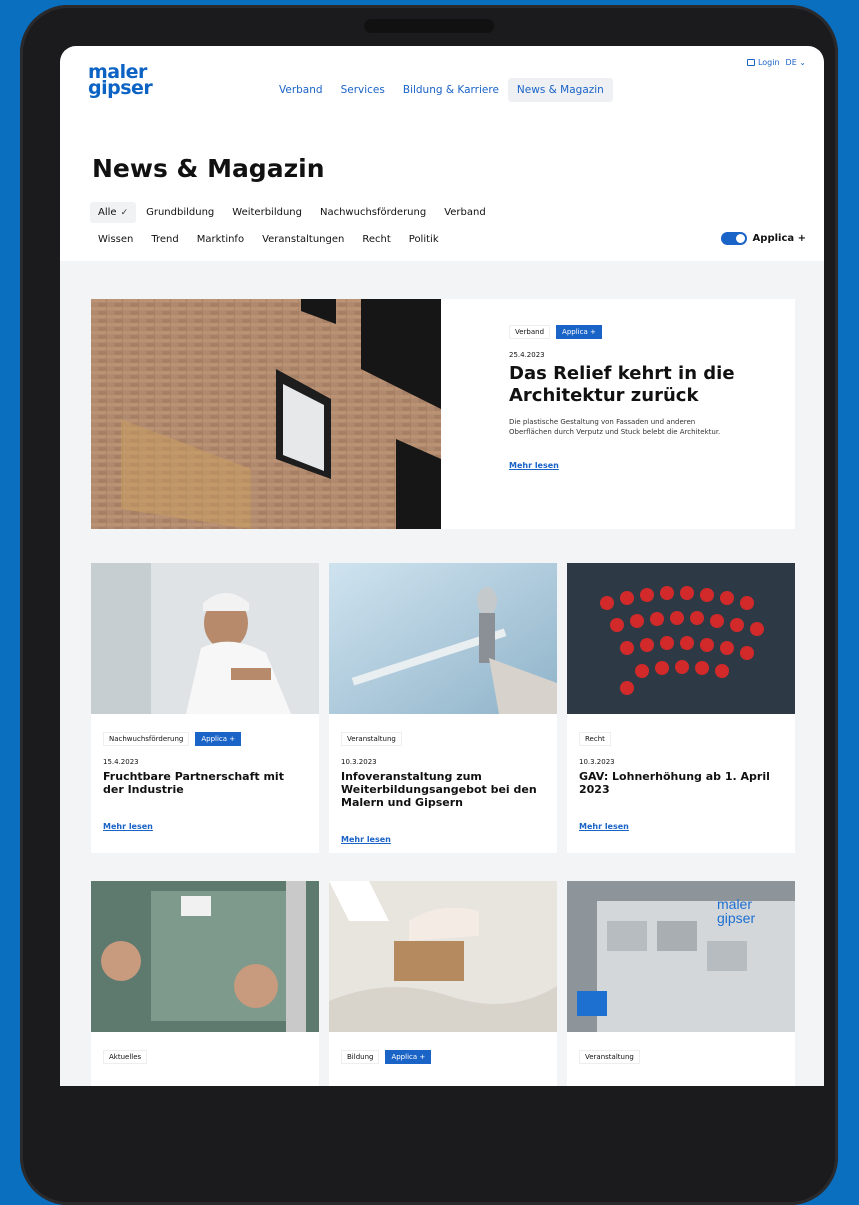 The width and height of the screenshot is (859, 1205). I want to click on filter-verband: Verband, so click(465, 212).